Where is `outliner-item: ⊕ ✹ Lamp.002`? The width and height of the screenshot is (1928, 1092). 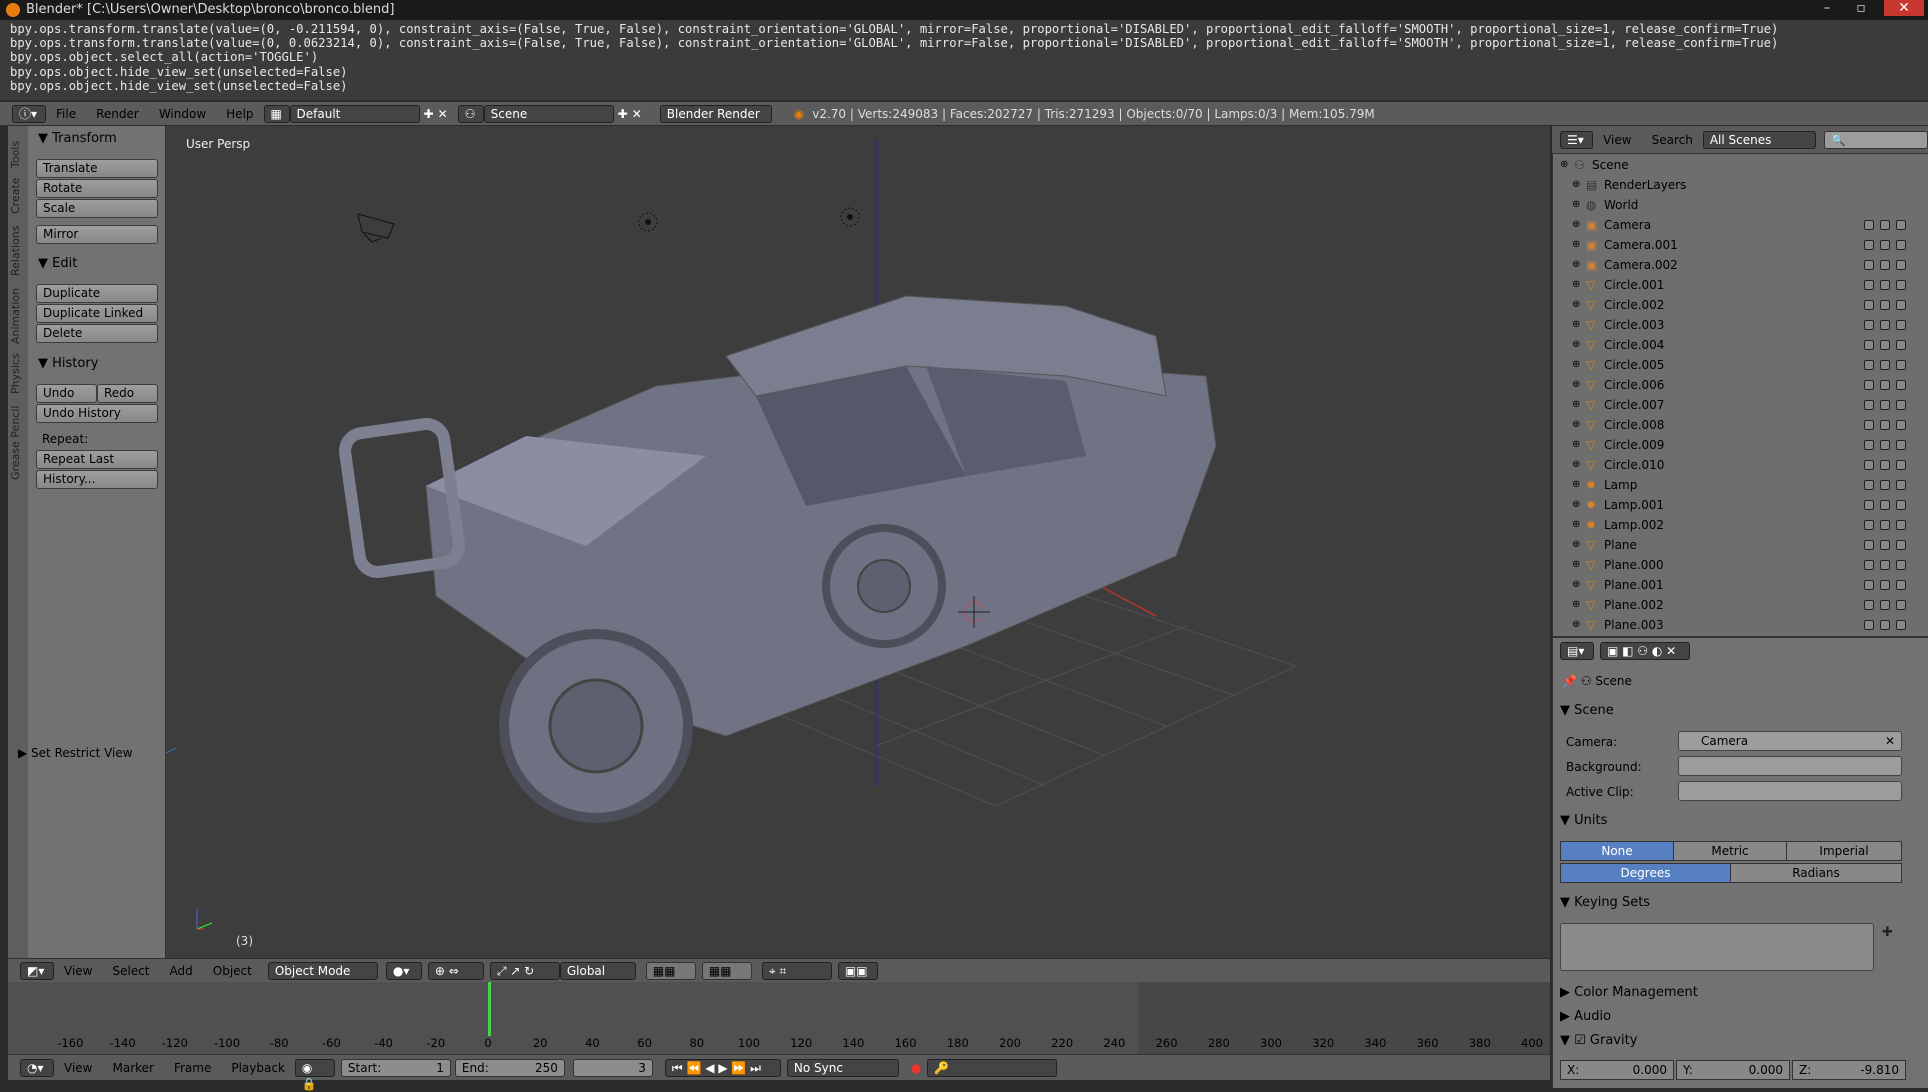
outliner-item: ⊕ ✹ Lamp.002 is located at coordinates (1736, 525).